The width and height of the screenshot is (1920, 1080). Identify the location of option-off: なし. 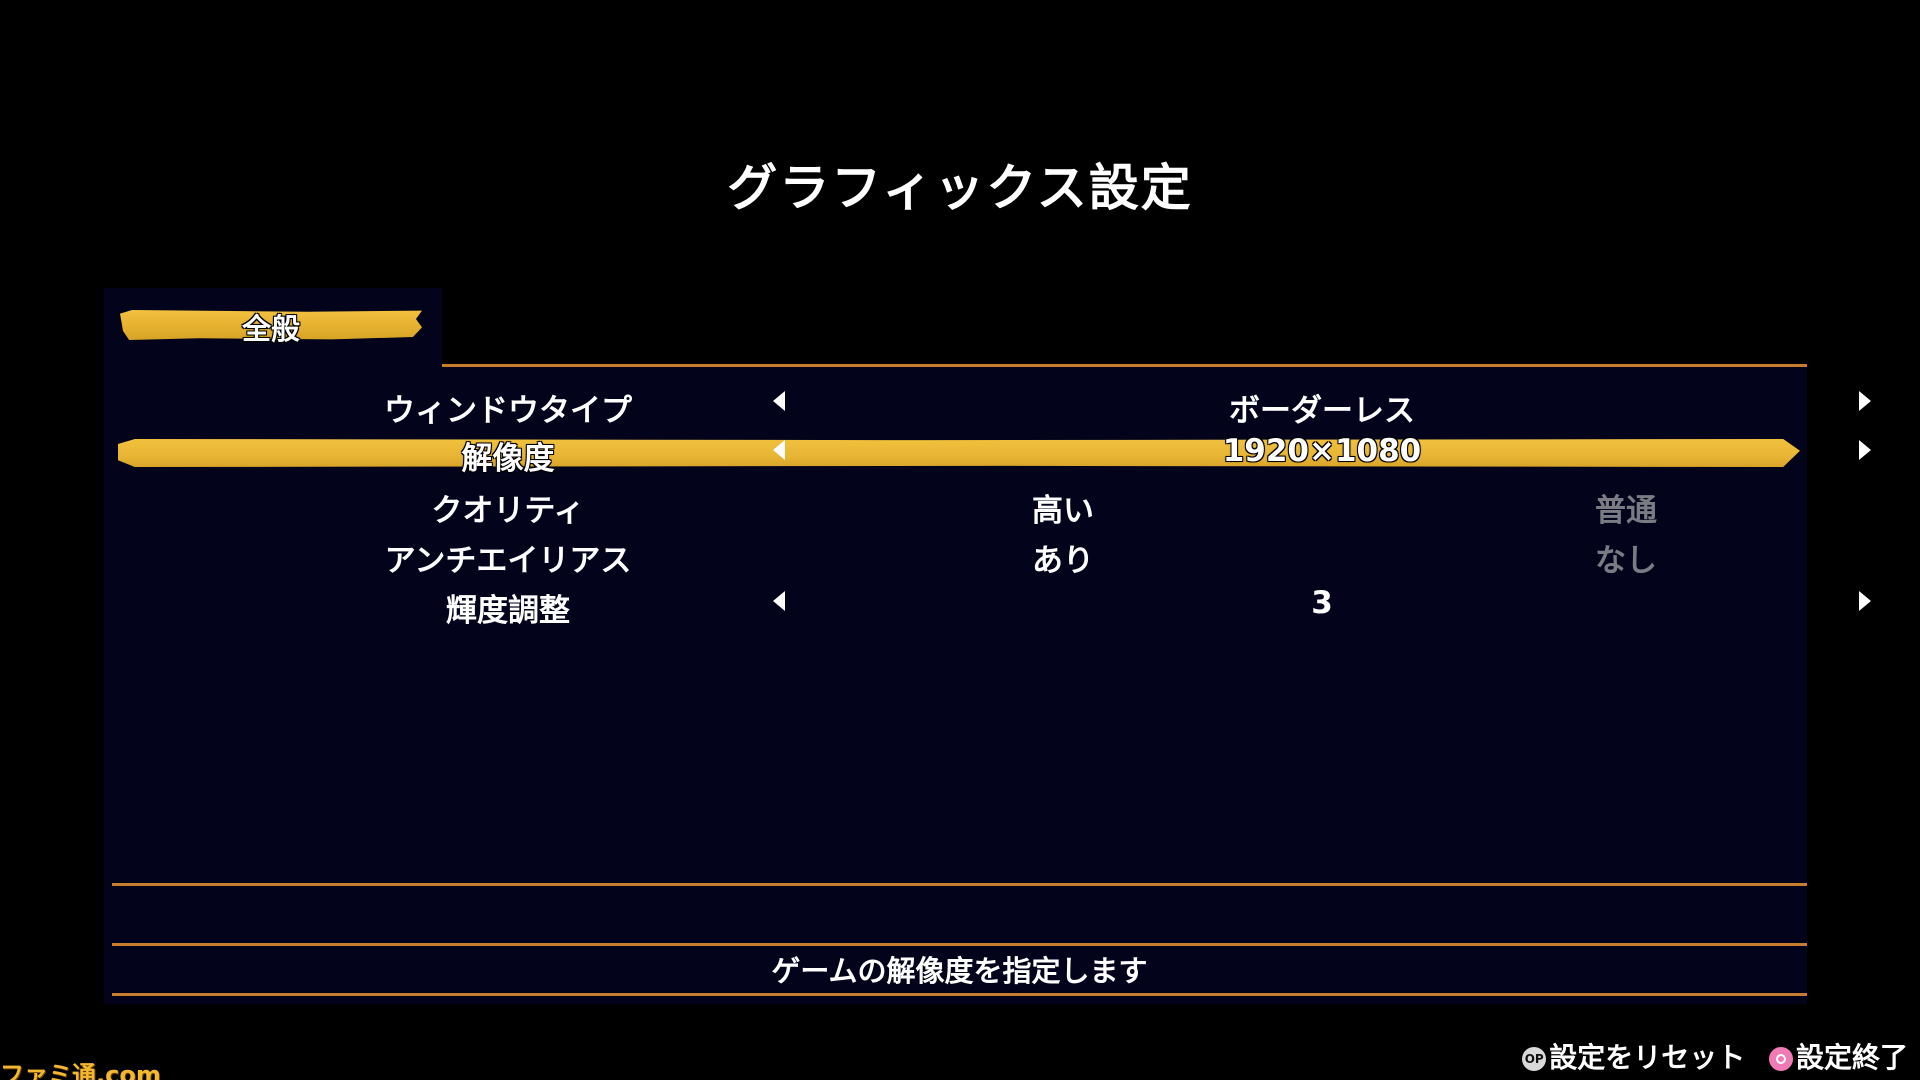
(1626, 557).